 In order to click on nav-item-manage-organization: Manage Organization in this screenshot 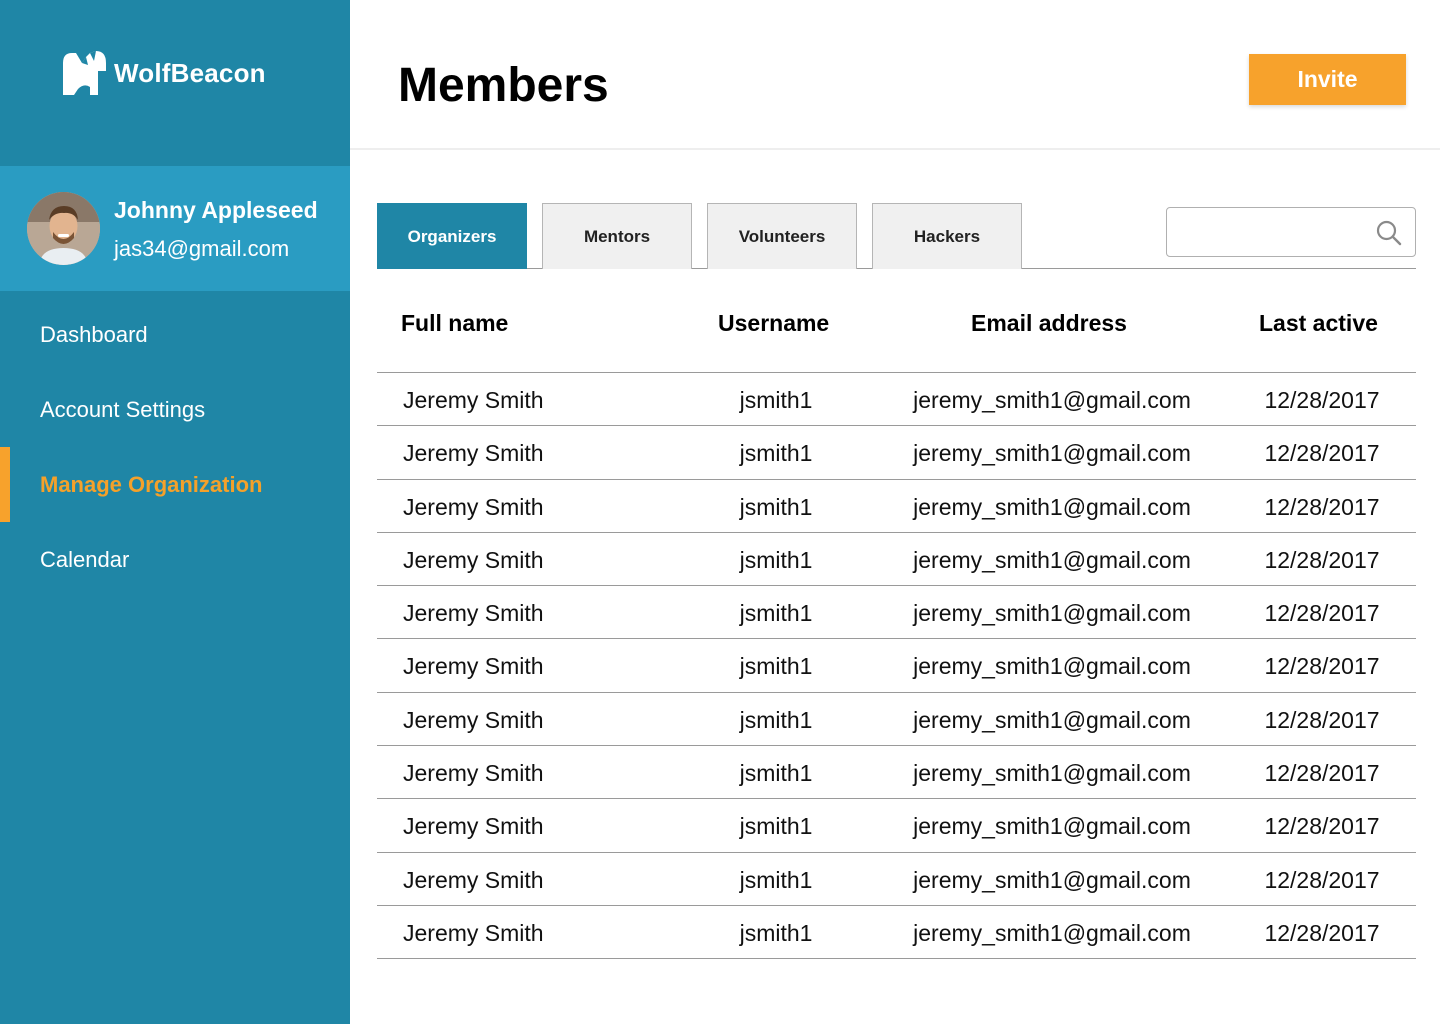, I will do `click(175, 484)`.